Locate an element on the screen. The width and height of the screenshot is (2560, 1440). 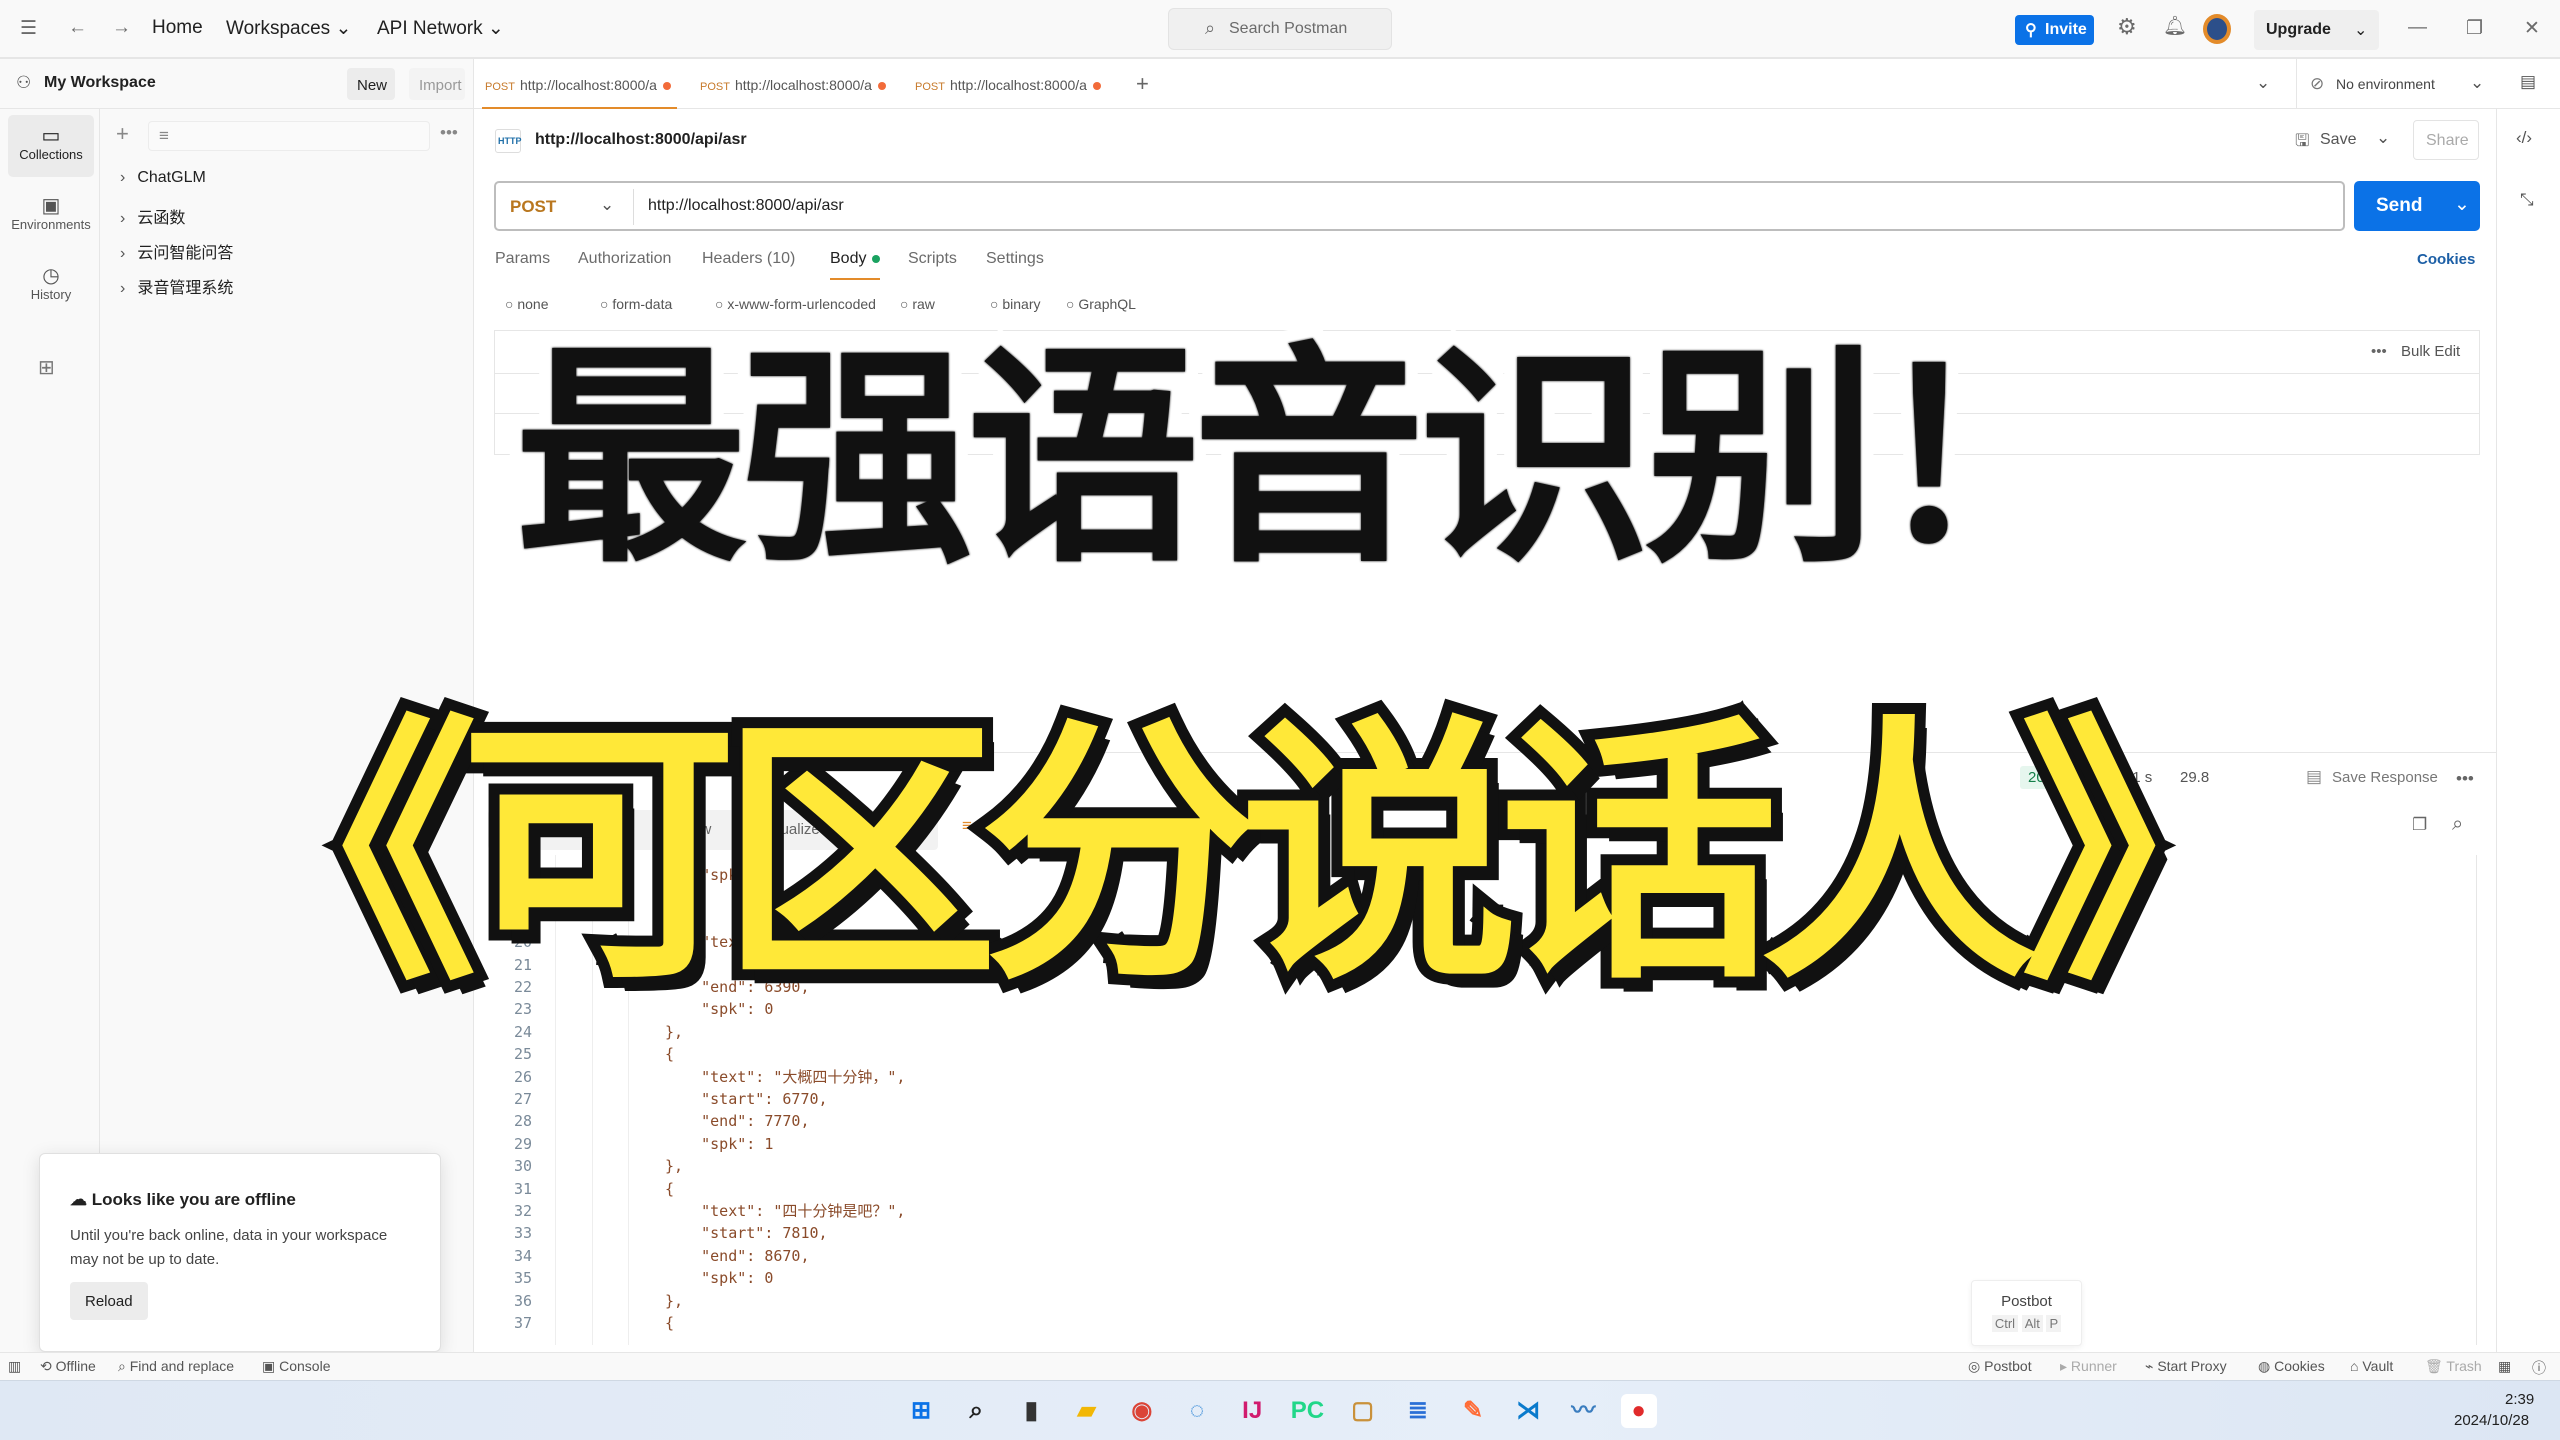
clock-date: 2024/10/28 is located at coordinates (2491, 1420).